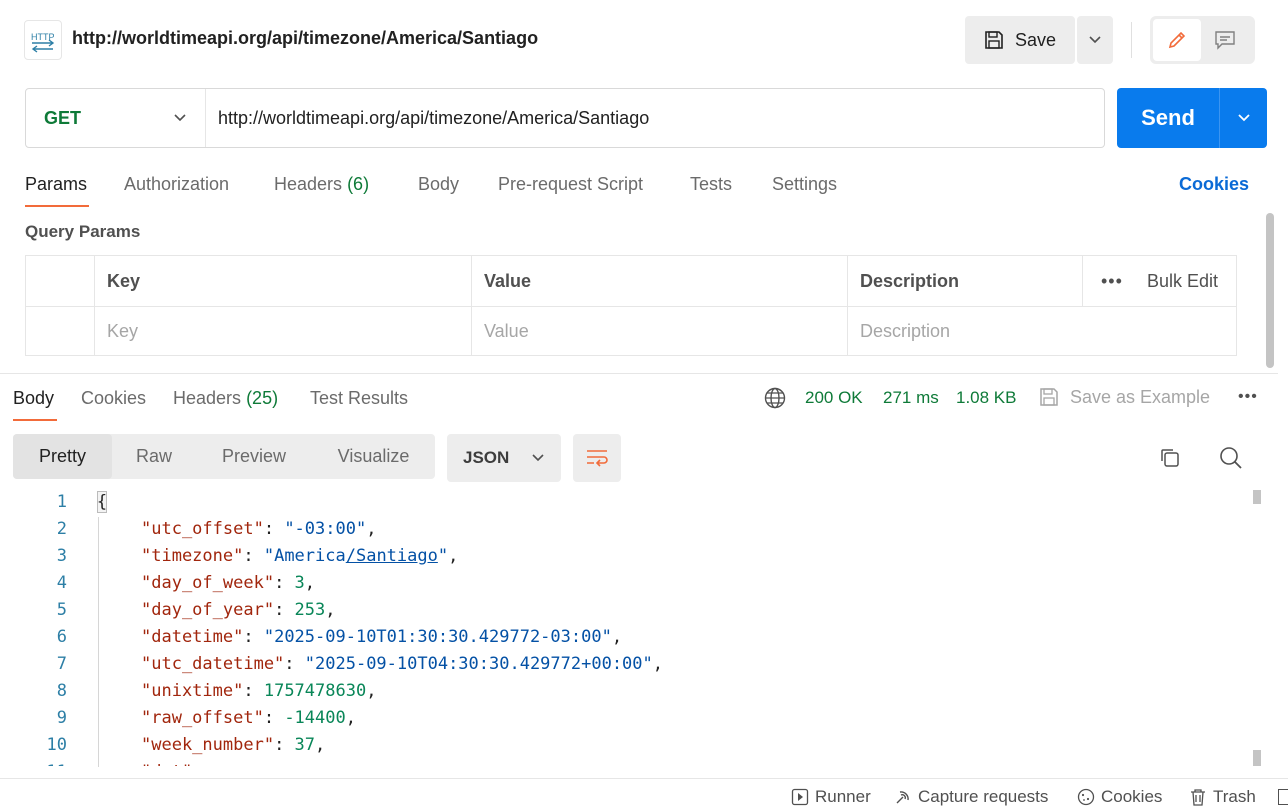  What do you see at coordinates (33, 398) in the screenshot?
I see `response-tab-body: Body` at bounding box center [33, 398].